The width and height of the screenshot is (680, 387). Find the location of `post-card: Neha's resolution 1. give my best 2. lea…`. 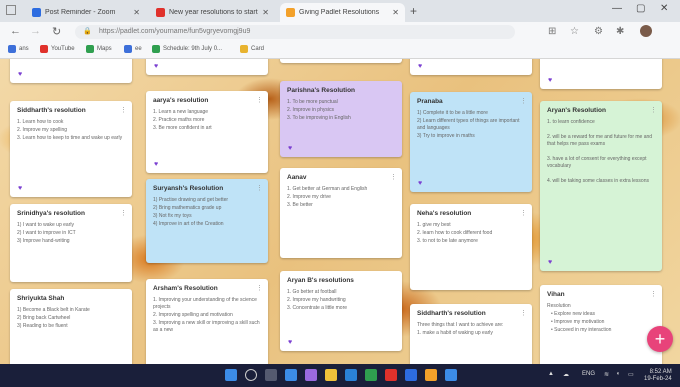

post-card: Neha's resolution 1. give my best 2. lea… is located at coordinates (471, 247).